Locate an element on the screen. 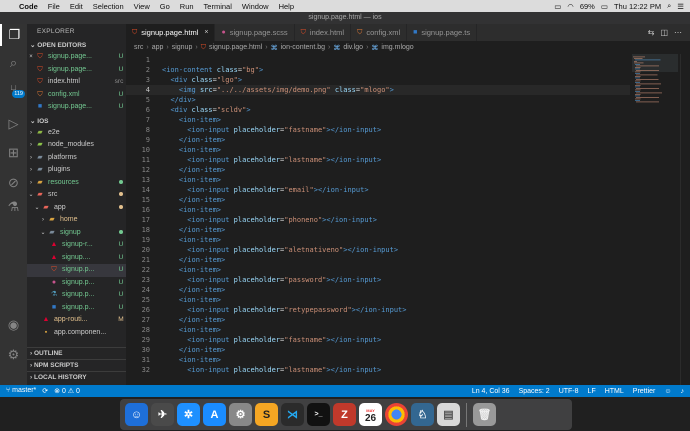 Image resolution: width=690 pixels, height=431 pixels. code-line: 2 <ion-content class="bg"> is located at coordinates (194, 70).